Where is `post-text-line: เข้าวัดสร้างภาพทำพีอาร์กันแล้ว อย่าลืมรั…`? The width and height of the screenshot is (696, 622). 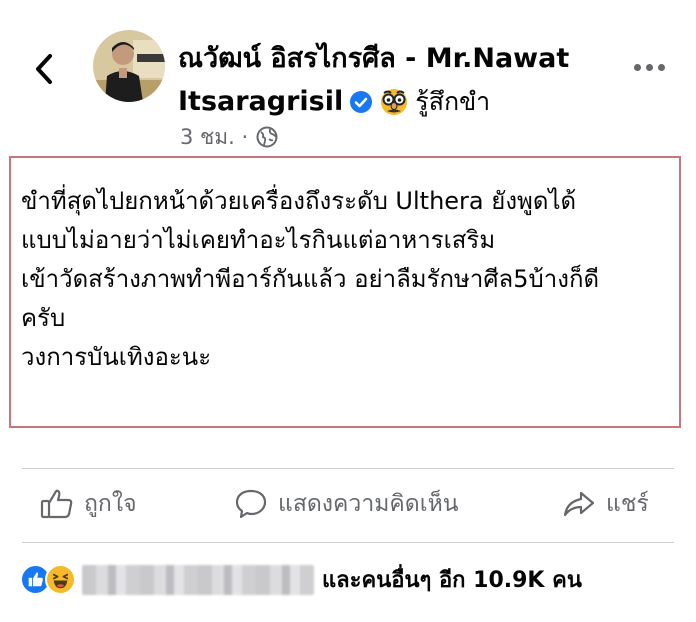
post-text-line: เข้าวัดสร้างภาพทำพีอาร์กันแล้ว อย่าลืมรั… is located at coordinates (310, 279).